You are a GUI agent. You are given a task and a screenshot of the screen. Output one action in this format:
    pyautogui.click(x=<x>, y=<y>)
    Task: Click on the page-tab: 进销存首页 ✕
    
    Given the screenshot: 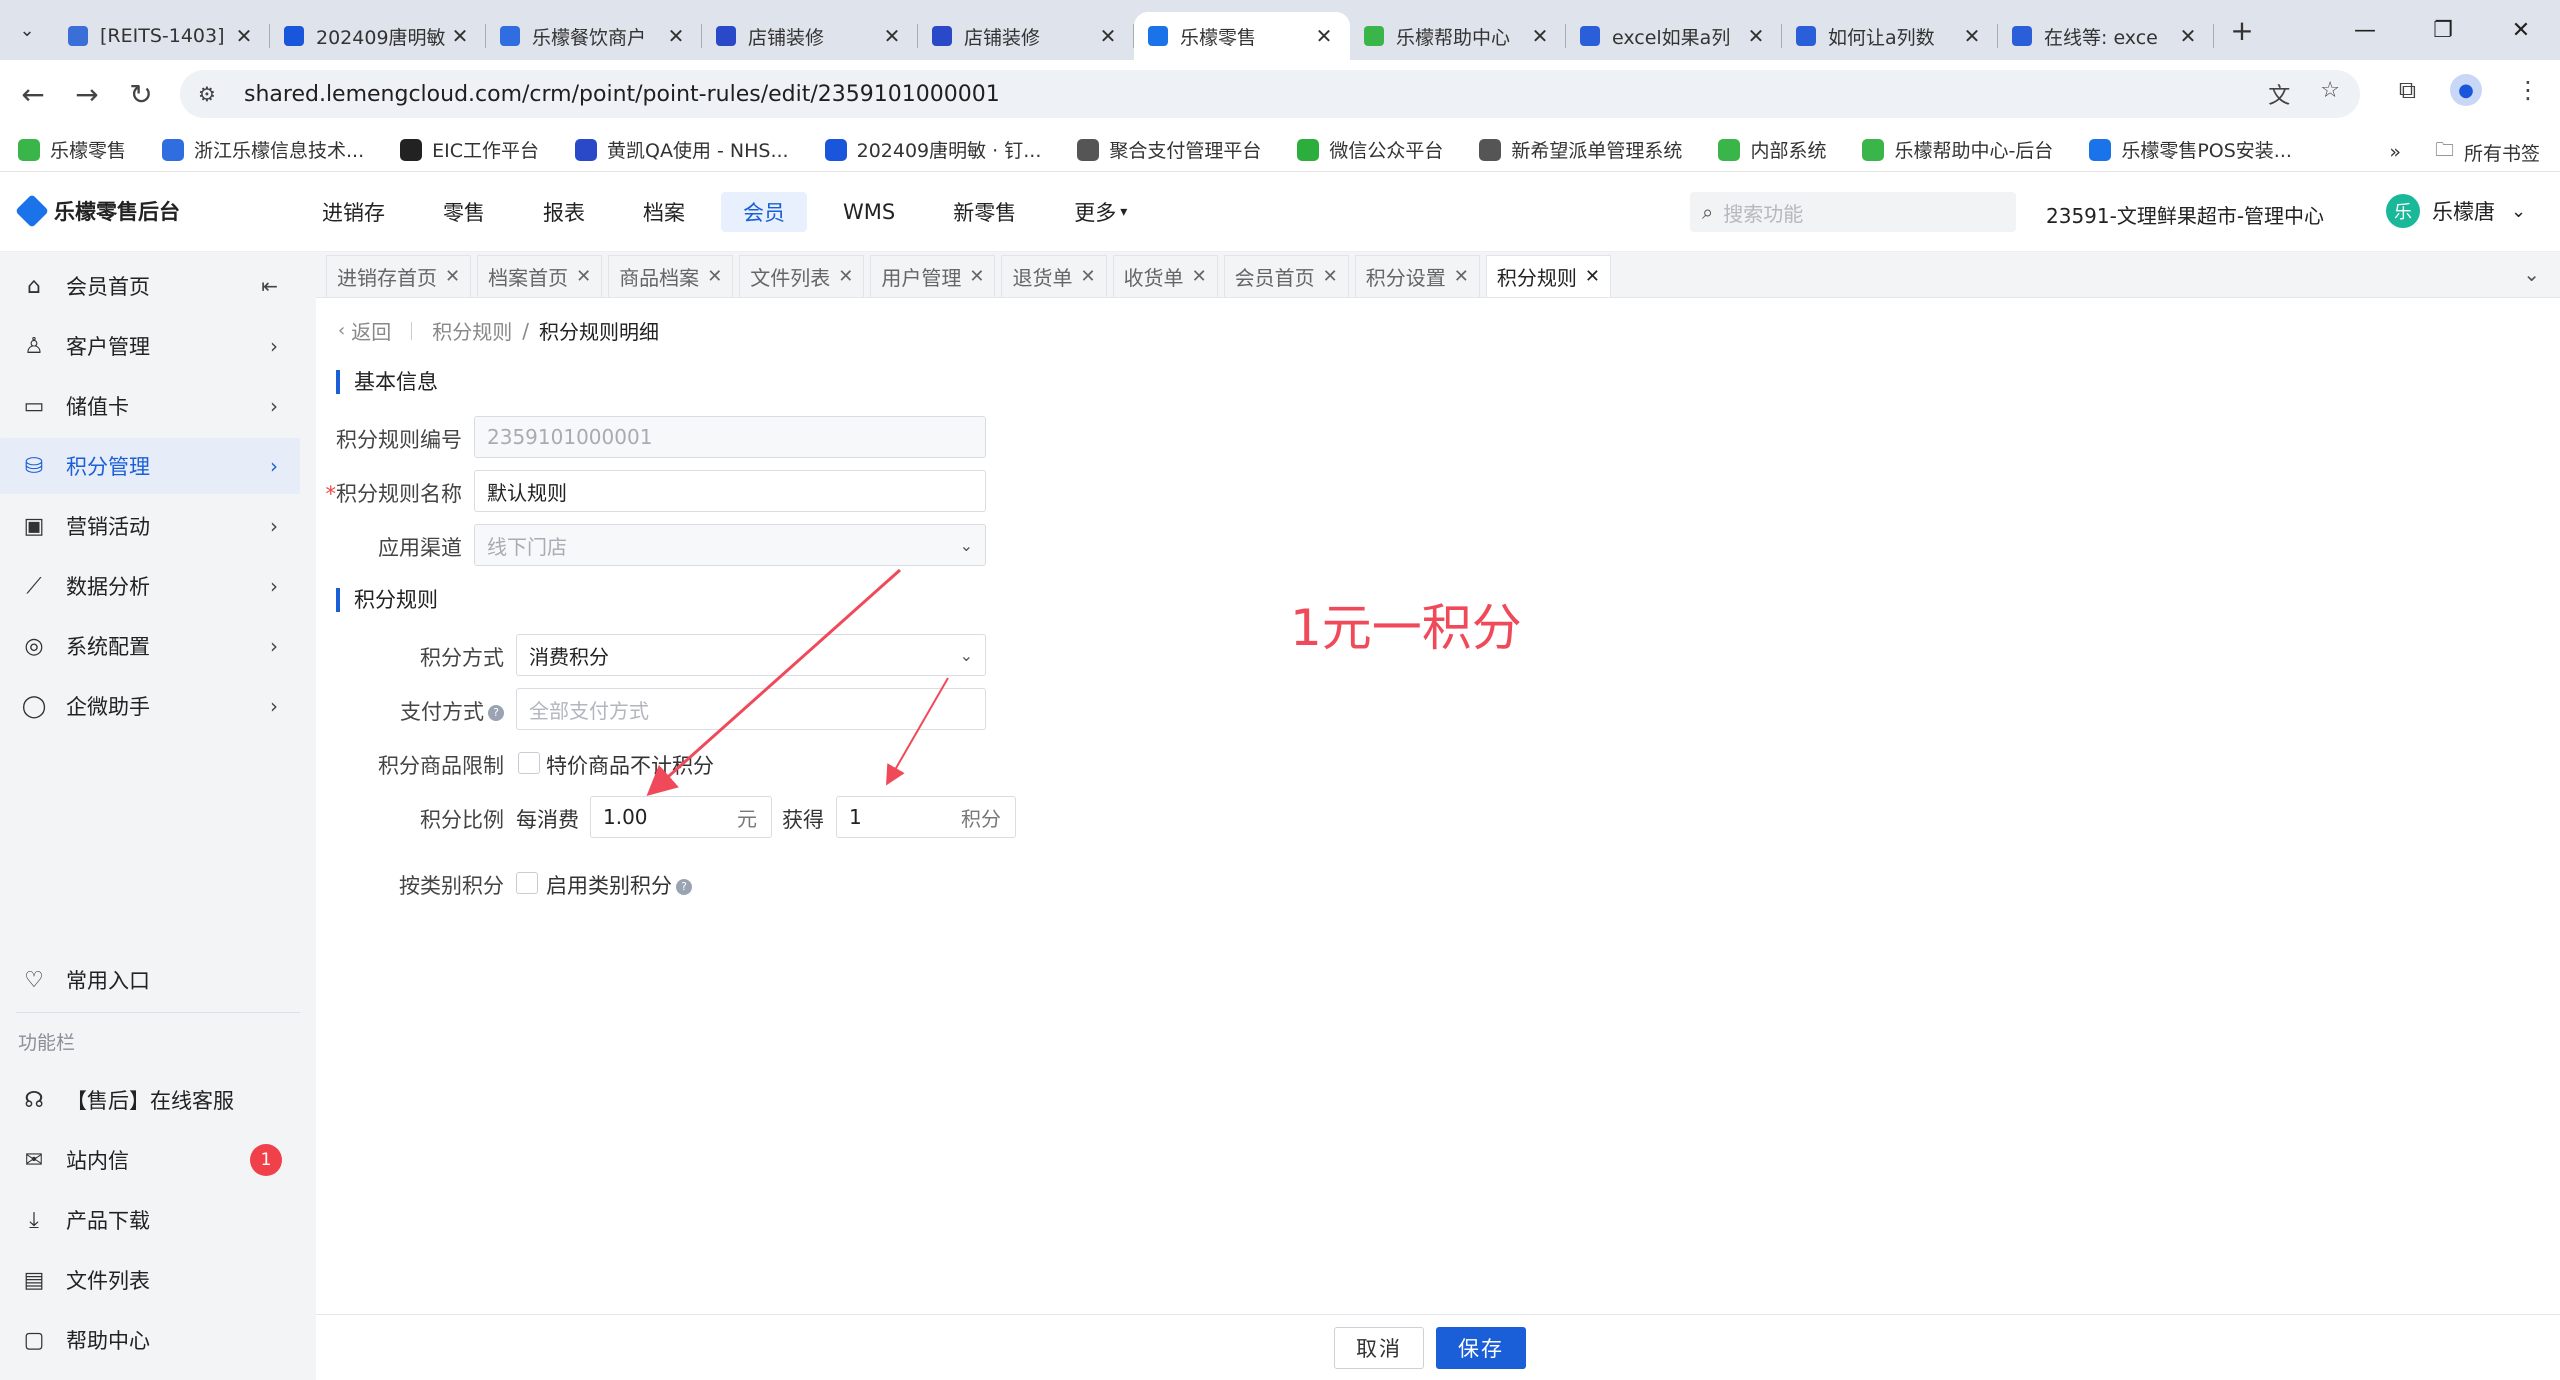 What is the action you would take?
    pyautogui.click(x=399, y=276)
    